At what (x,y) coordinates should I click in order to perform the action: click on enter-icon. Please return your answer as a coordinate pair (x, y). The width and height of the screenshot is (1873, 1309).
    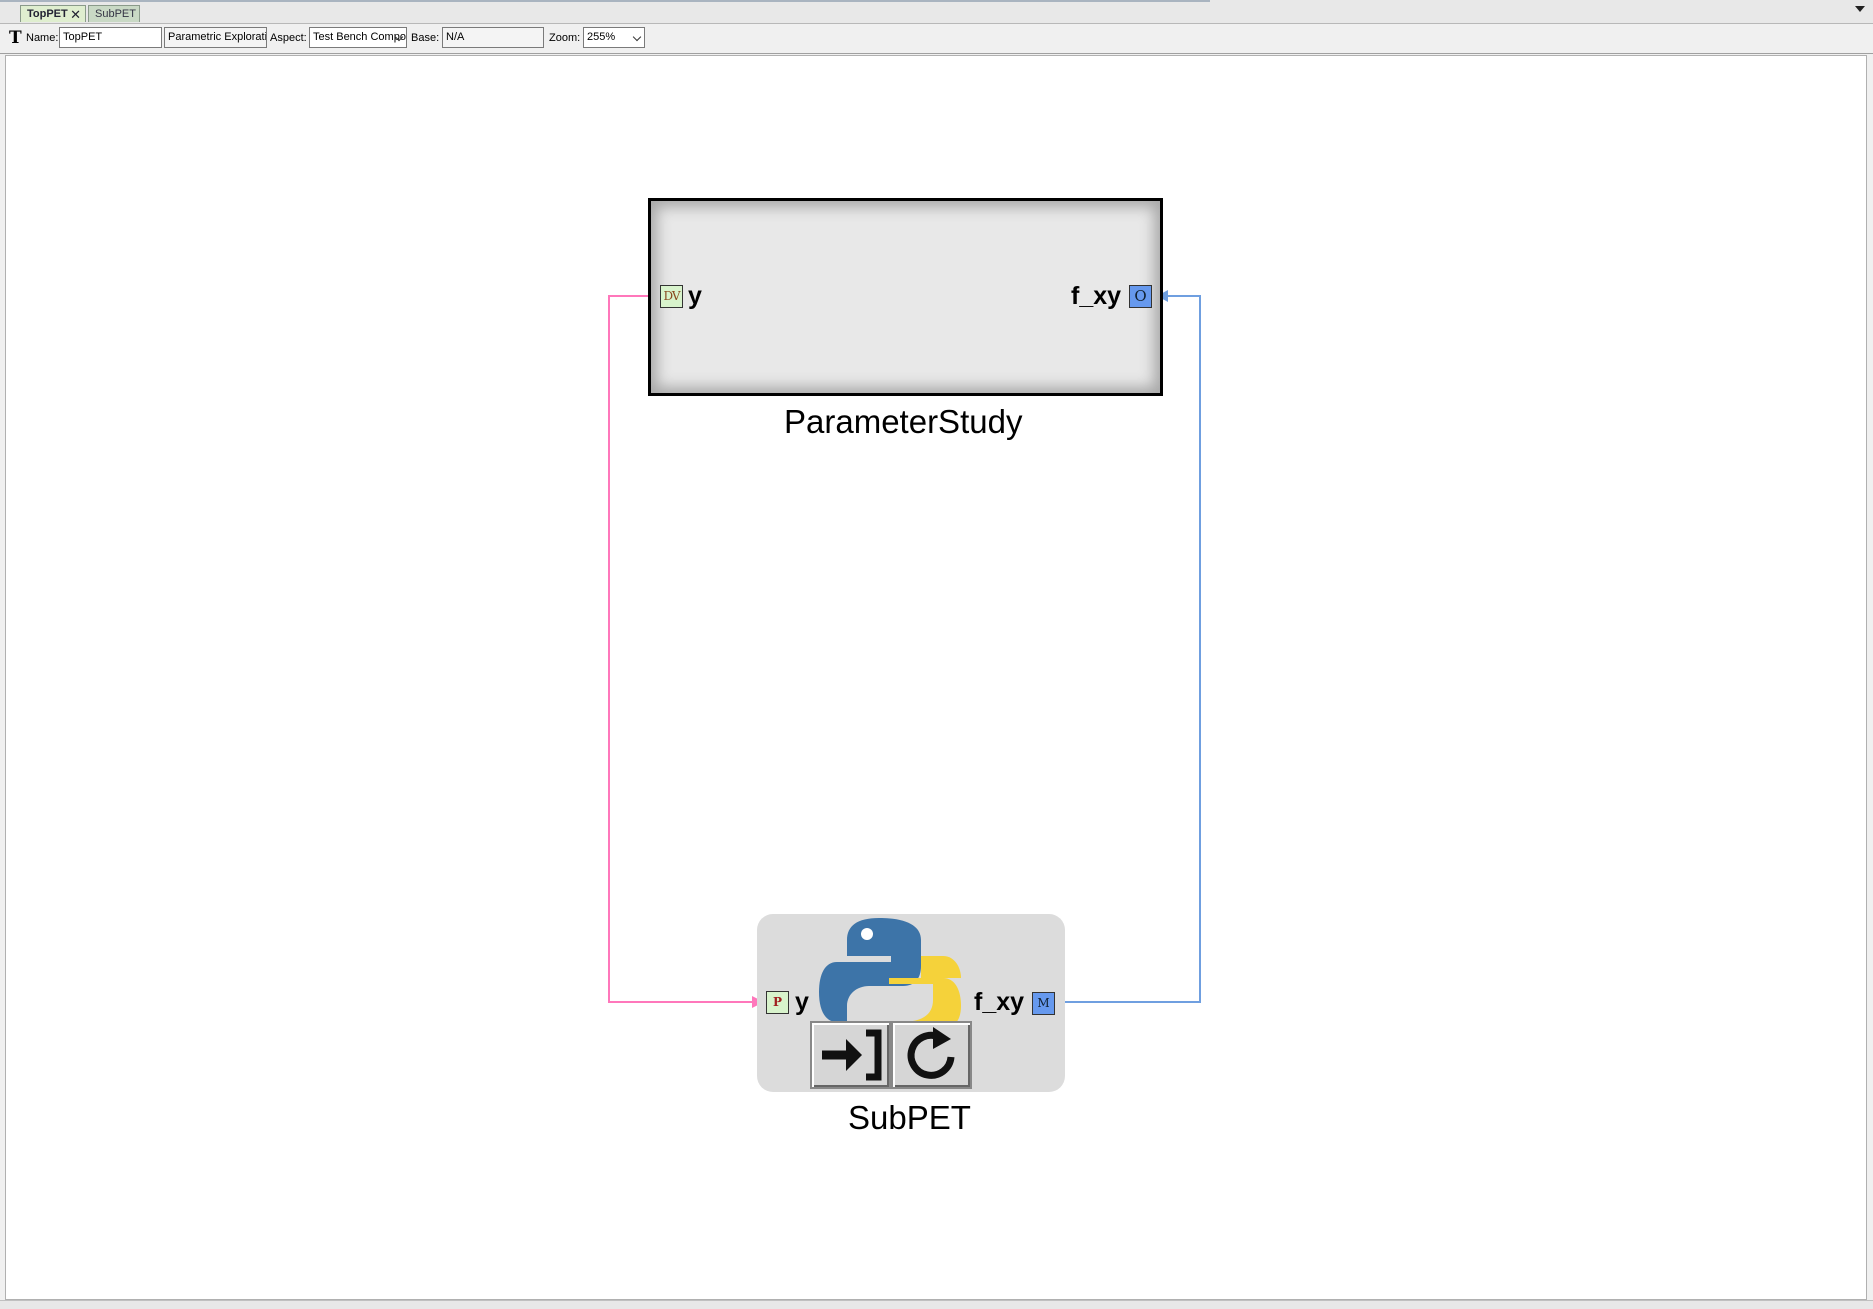
    Looking at the image, I should click on (852, 1055).